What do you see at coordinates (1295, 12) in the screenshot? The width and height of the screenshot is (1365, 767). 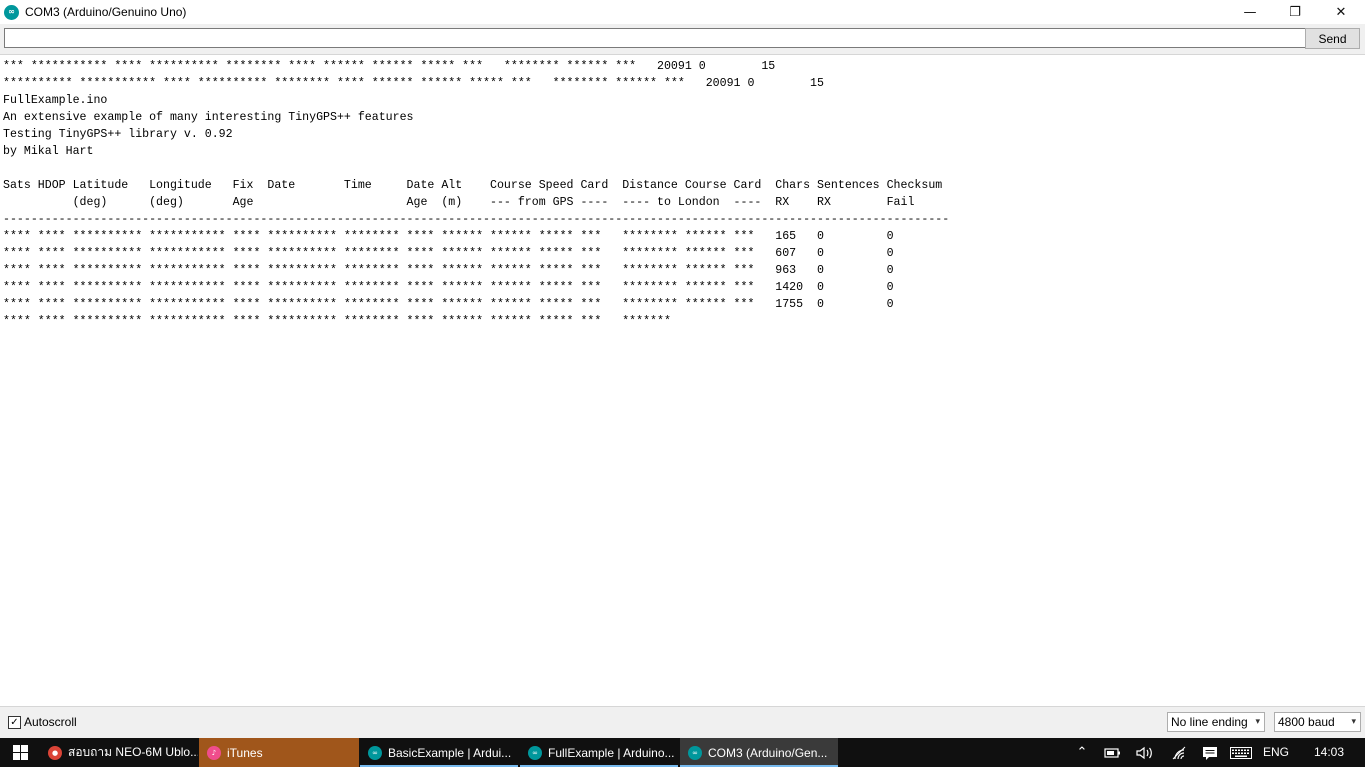 I see `restore-button: ❐` at bounding box center [1295, 12].